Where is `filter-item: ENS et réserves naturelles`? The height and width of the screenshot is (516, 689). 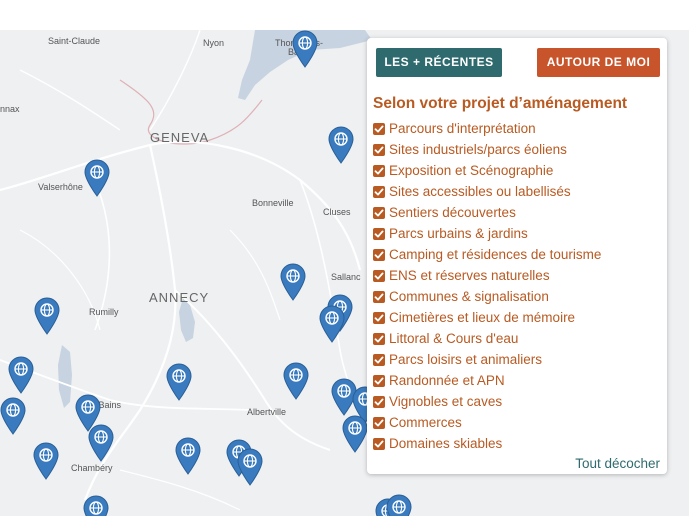 filter-item: ENS et réserves naturelles is located at coordinates (487, 275).